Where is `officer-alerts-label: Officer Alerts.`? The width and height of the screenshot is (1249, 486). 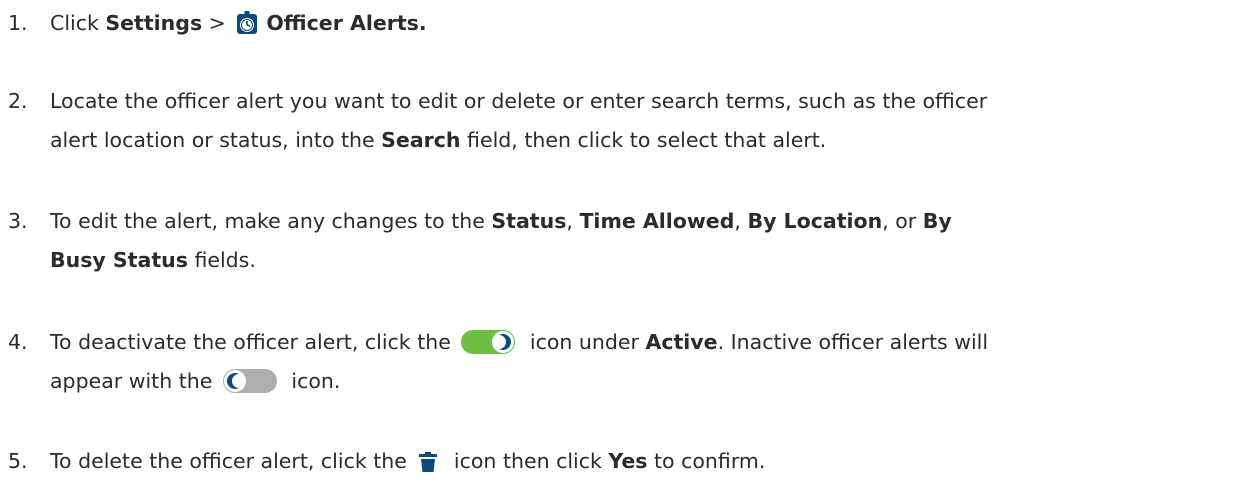
officer-alerts-label: Officer Alerts. is located at coordinates (346, 23).